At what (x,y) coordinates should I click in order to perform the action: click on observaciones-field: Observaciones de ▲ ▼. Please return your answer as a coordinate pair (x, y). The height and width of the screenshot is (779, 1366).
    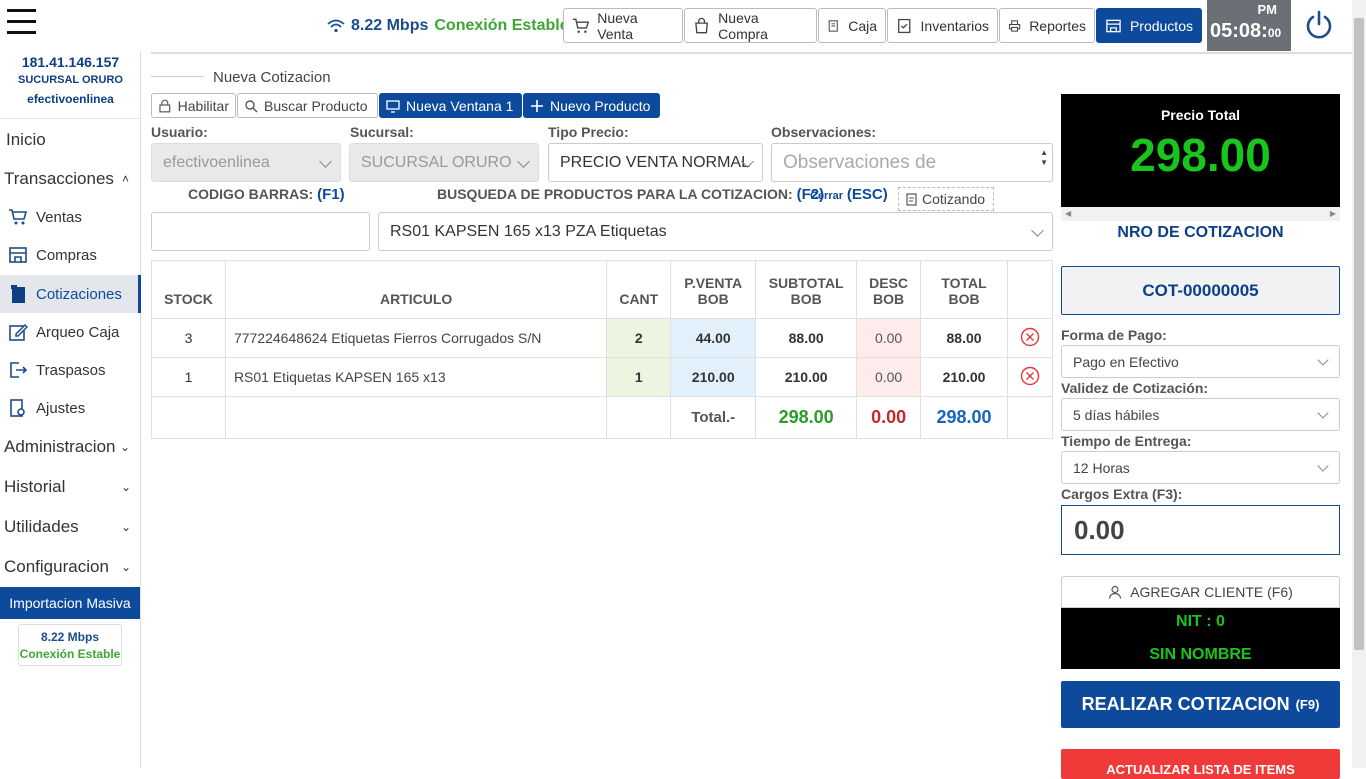
    Looking at the image, I should click on (912, 162).